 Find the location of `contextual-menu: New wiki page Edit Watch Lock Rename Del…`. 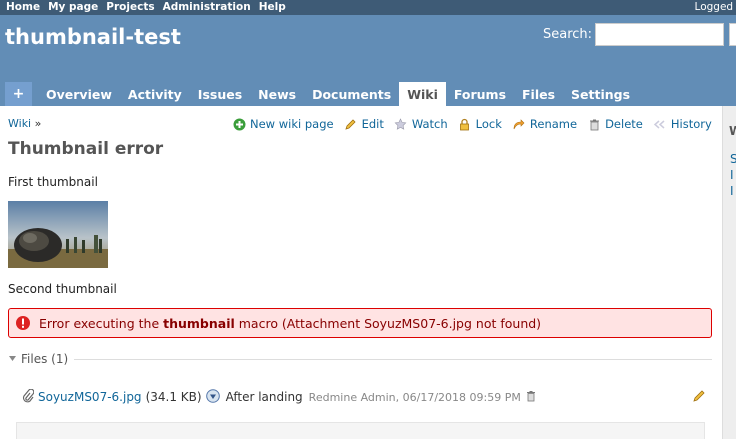

contextual-menu: New wiki page Edit Watch Lock Rename Del… is located at coordinates (472, 124).